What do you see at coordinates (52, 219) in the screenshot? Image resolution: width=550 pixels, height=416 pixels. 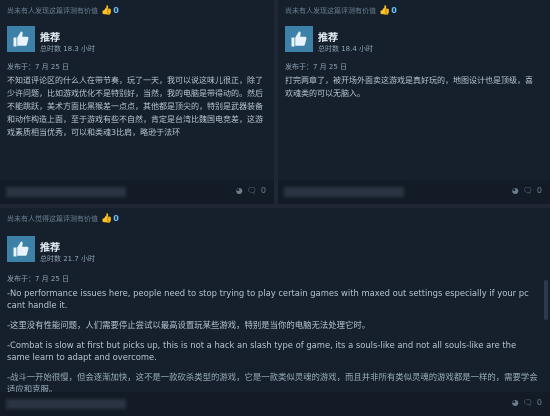 I see `helpful-text: 尚未有人觉得这篇评测有价值` at bounding box center [52, 219].